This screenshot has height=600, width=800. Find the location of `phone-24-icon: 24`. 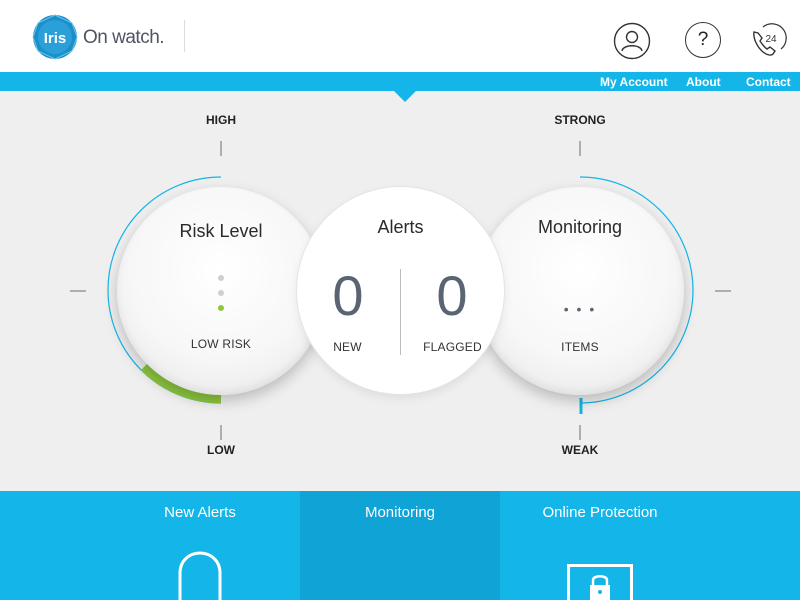

phone-24-icon: 24 is located at coordinates (769, 41).